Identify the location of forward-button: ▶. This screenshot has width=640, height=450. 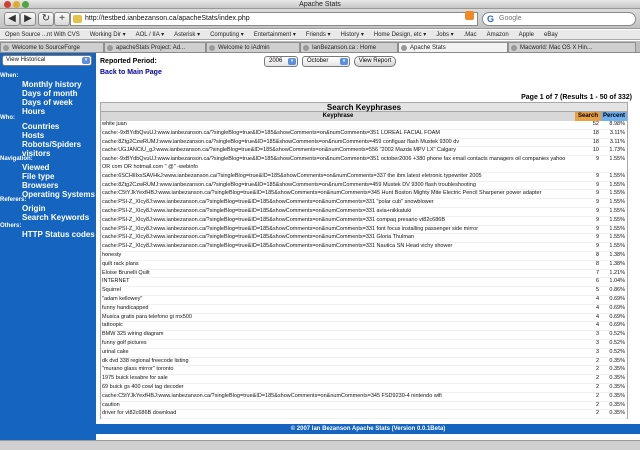
(28, 19).